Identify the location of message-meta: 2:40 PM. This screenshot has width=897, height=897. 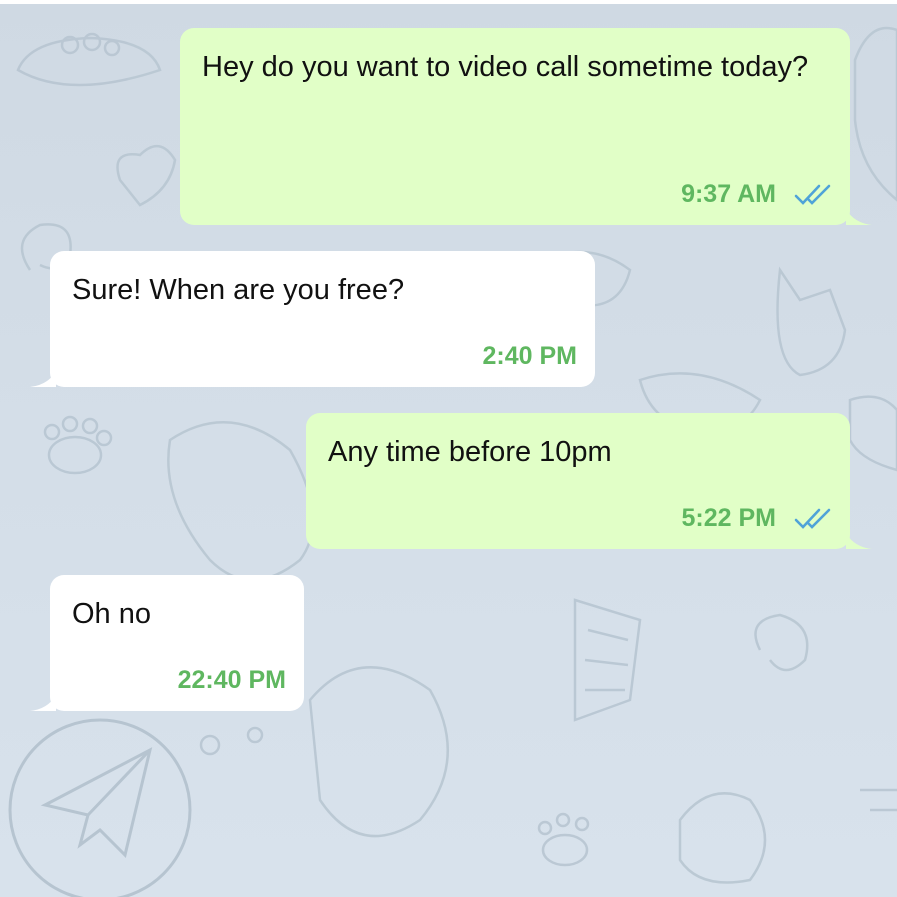
(530, 356).